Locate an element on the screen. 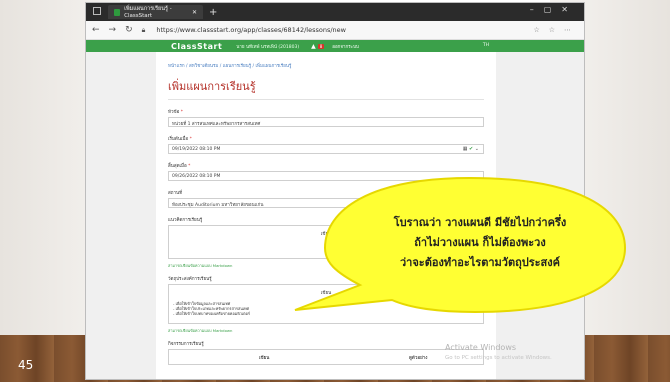 The height and width of the screenshot is (382, 670). slide-number: 45 is located at coordinates (26, 365).